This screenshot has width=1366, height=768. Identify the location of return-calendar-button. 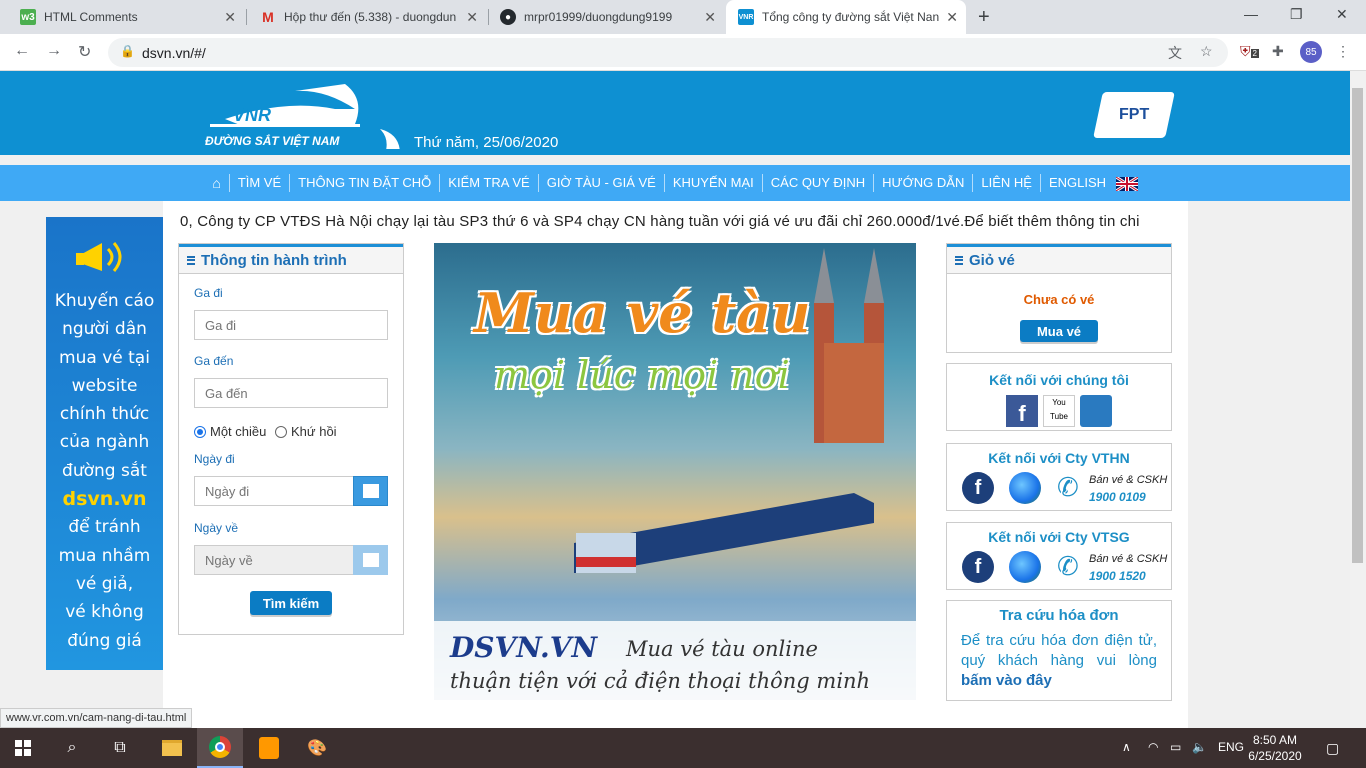
(370, 560).